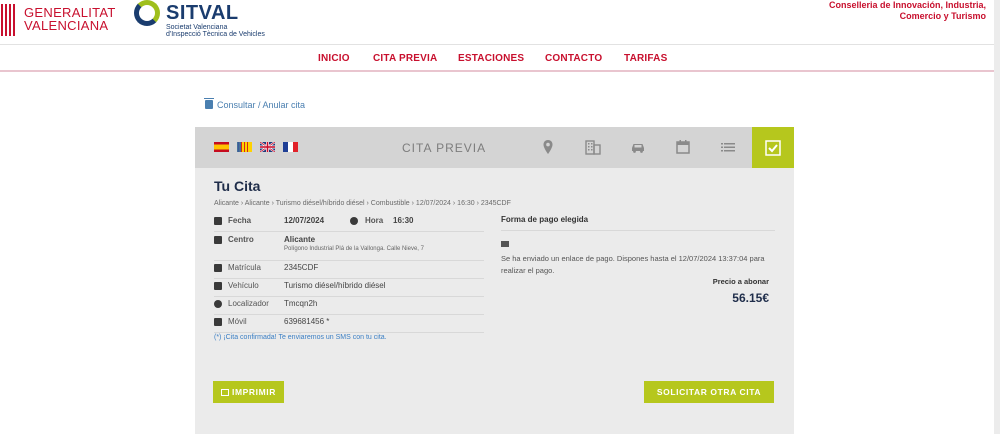  What do you see at coordinates (304, 220) in the screenshot?
I see `fecha-value: 12/07/2024` at bounding box center [304, 220].